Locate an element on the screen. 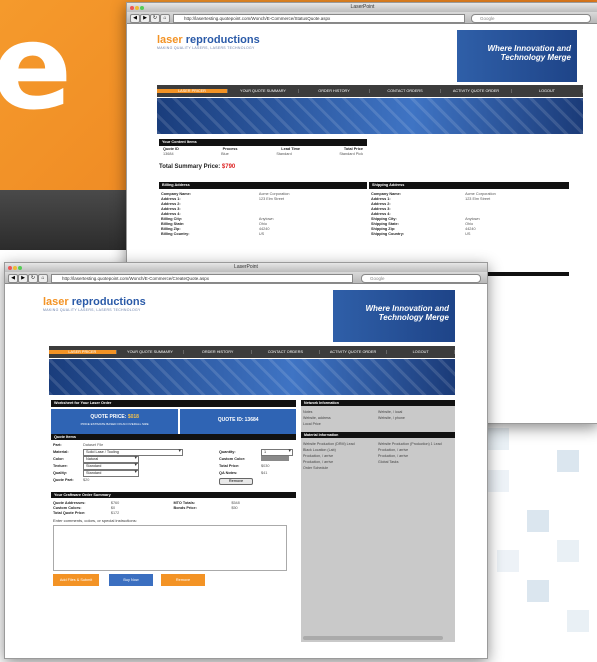 The height and width of the screenshot is (662, 597). billing-field: Billing Country: US is located at coordinates (263, 234).